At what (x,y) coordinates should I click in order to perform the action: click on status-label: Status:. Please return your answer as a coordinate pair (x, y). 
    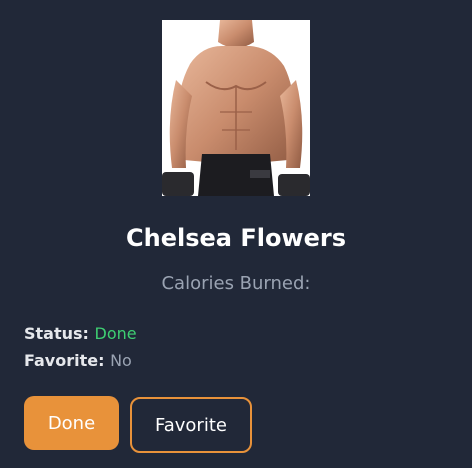
    Looking at the image, I should click on (59, 333).